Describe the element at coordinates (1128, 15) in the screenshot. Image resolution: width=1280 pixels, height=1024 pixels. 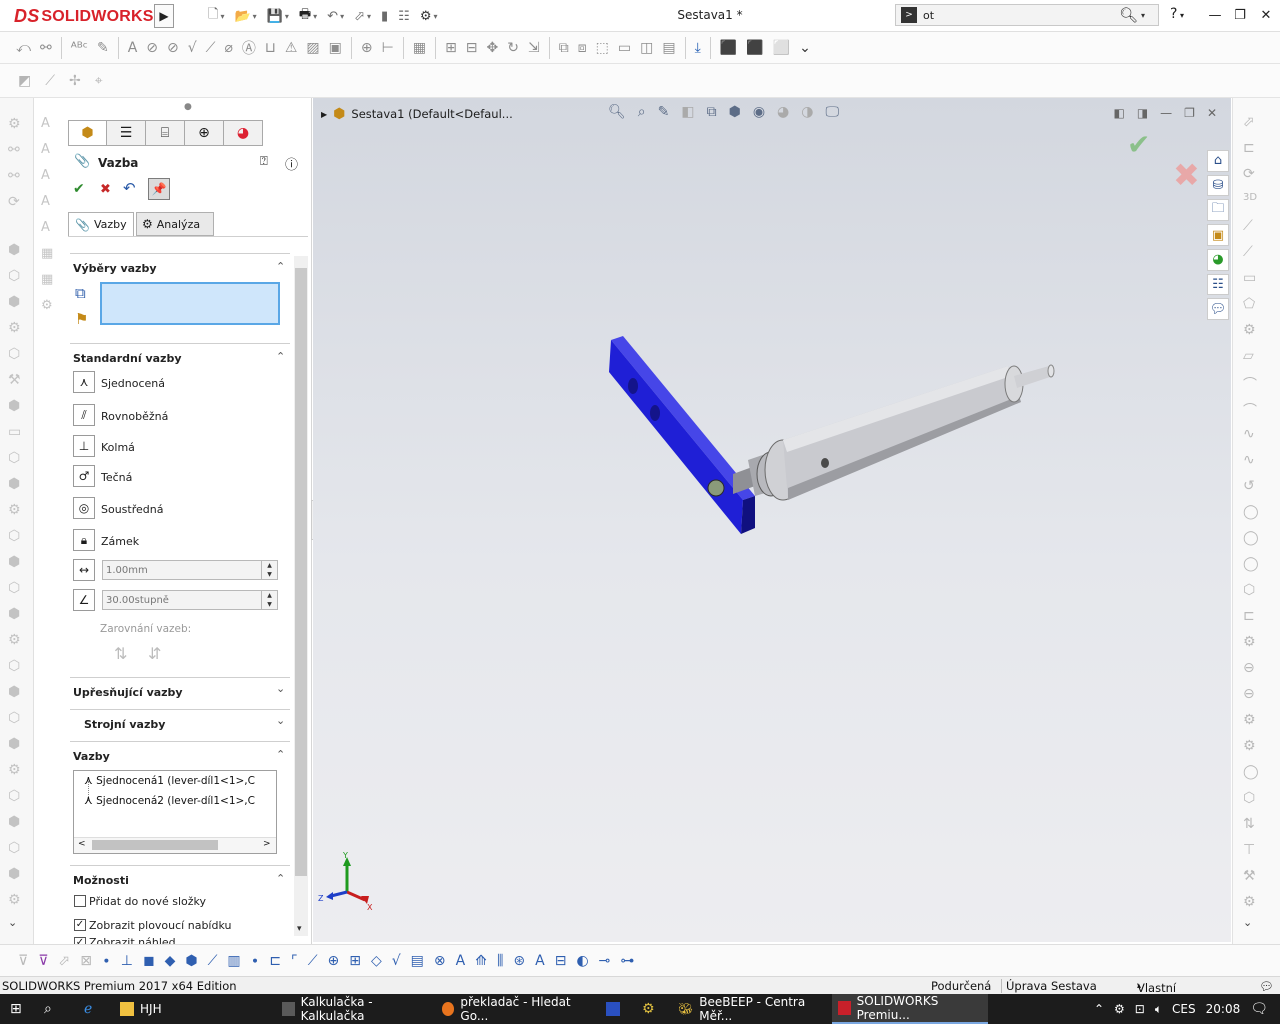
I see `search-icon: 🔍︎` at that location.